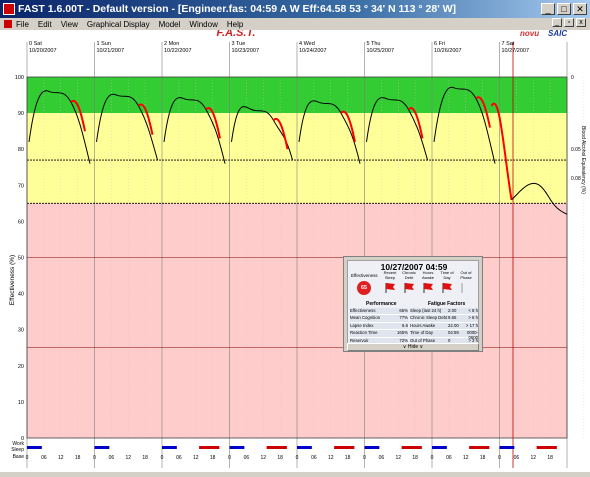  What do you see at coordinates (439, 44) in the screenshot?
I see `day-label: 6 Fri` at bounding box center [439, 44].